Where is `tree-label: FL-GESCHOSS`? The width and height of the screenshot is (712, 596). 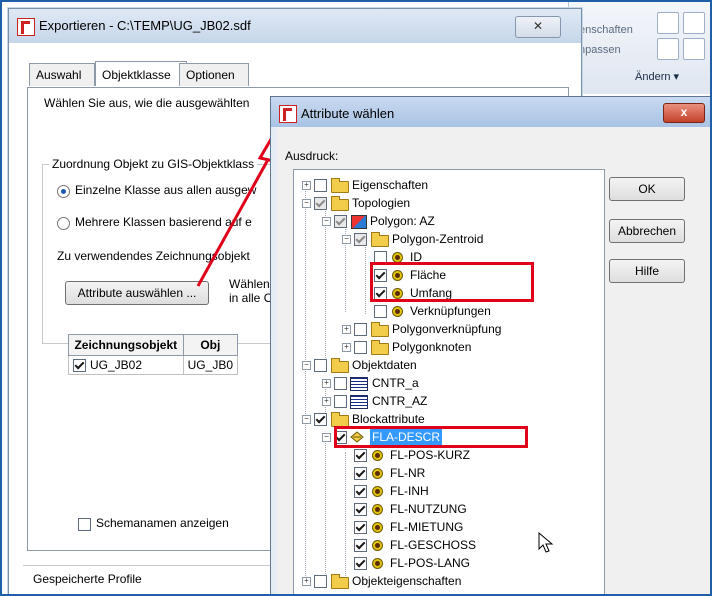
tree-label: FL-GESCHOSS is located at coordinates (433, 545).